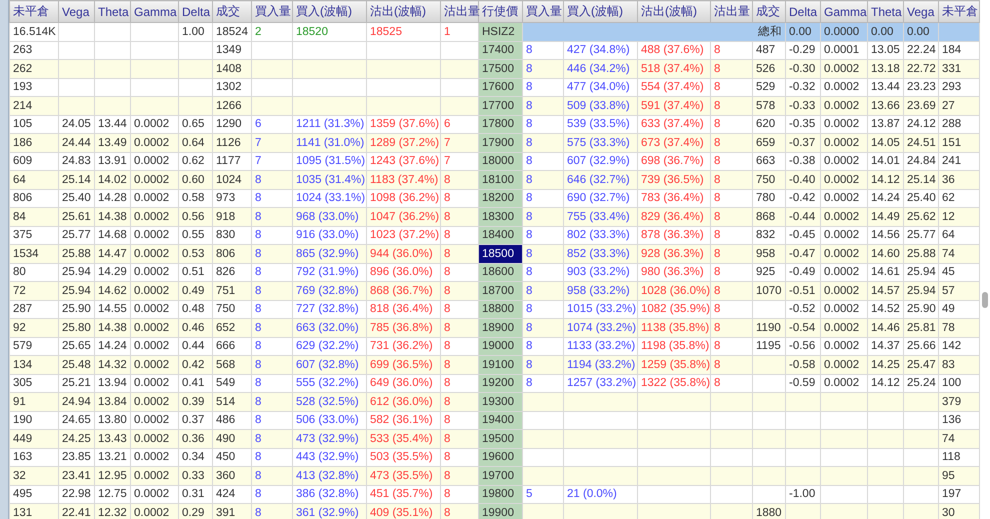 The height and width of the screenshot is (519, 990). What do you see at coordinates (500, 272) in the screenshot?
I see `strike-cell: 18600` at bounding box center [500, 272].